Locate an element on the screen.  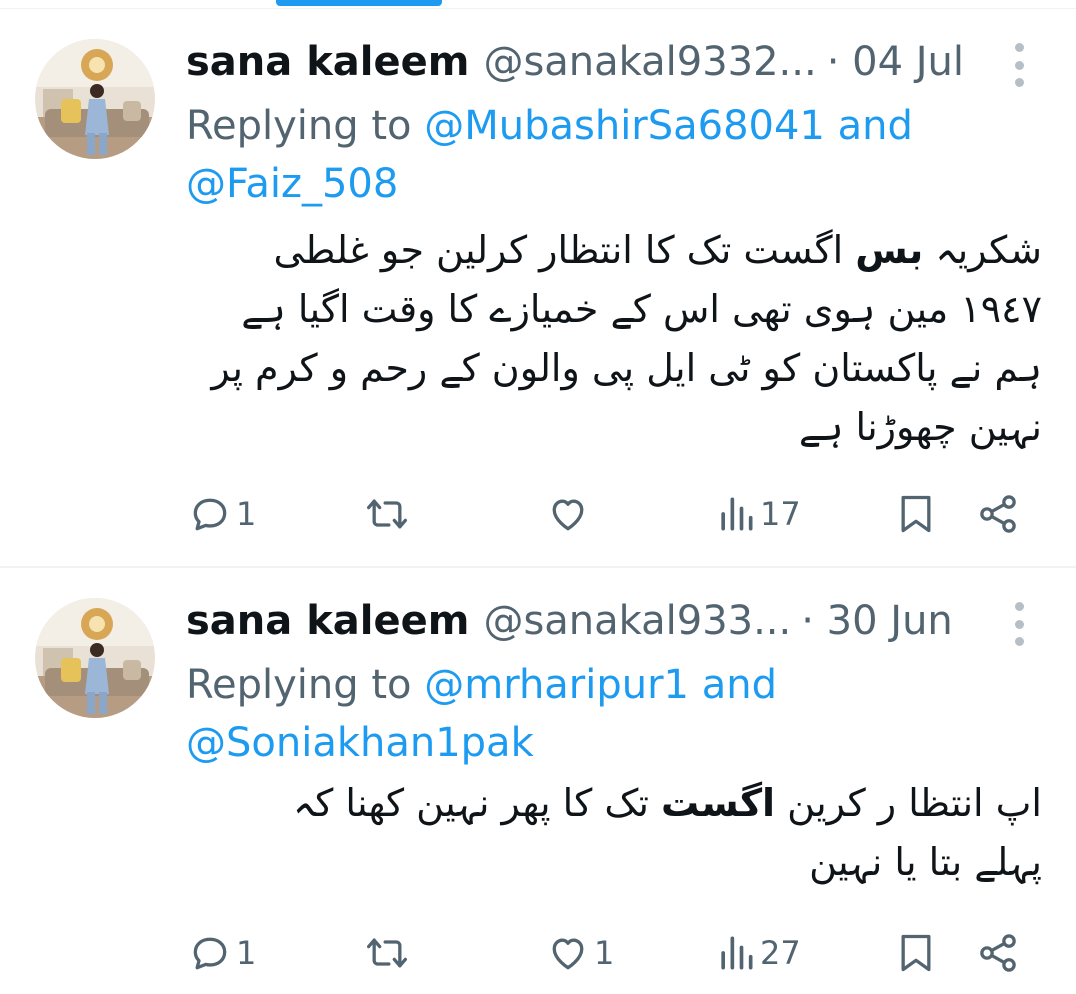
bold-text: اگست is located at coordinates (718, 803).